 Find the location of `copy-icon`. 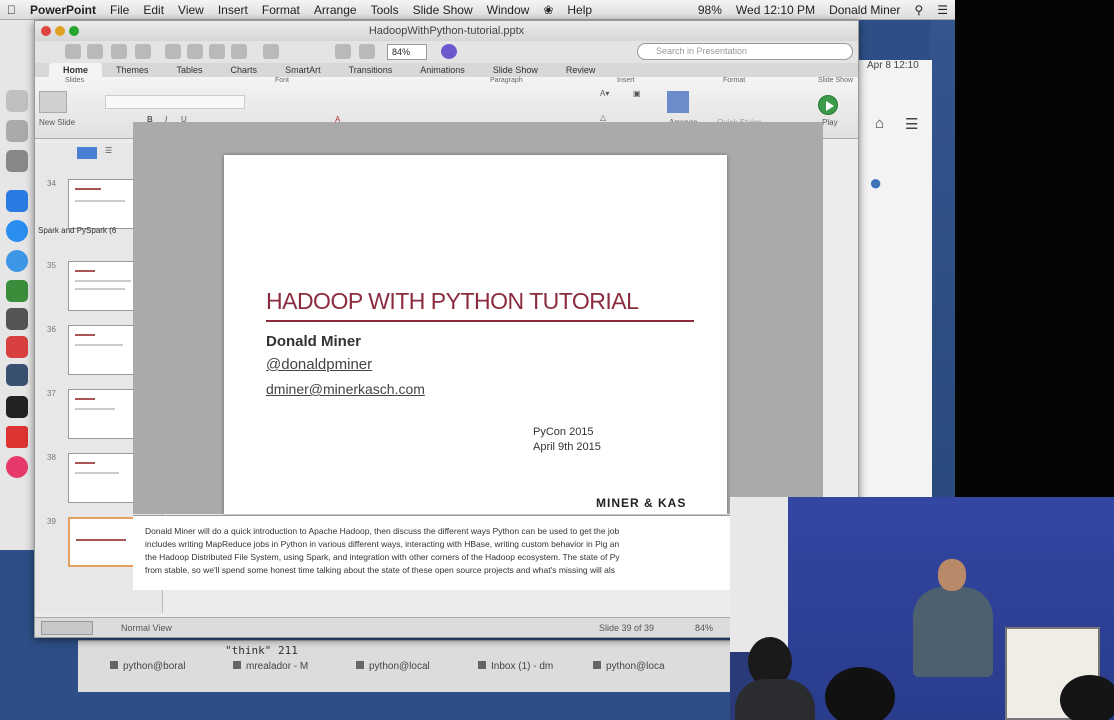

copy-icon is located at coordinates (195, 51).